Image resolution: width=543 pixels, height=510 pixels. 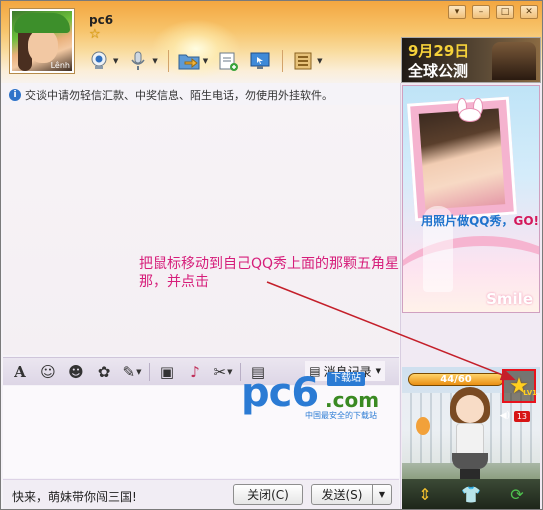 I want to click on watermark-domain: .com, so click(x=352, y=400).